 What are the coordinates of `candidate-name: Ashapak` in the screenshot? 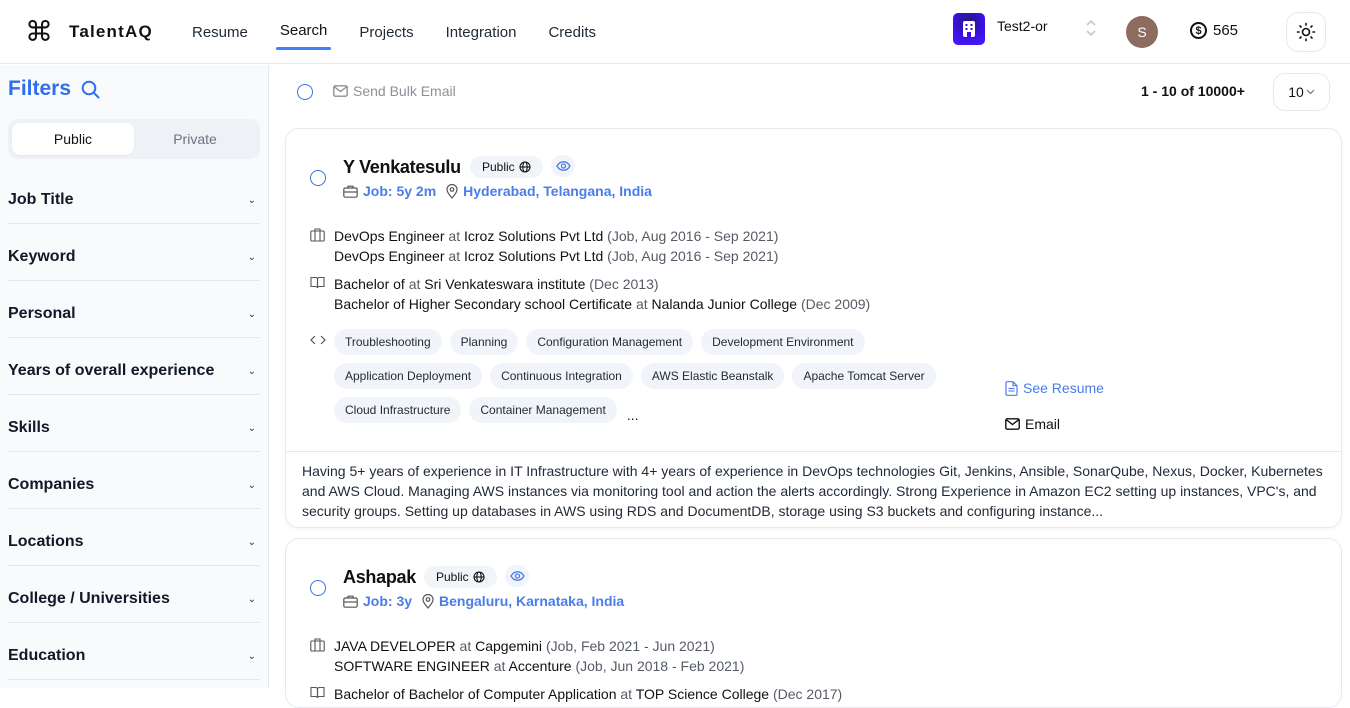 It's located at (379, 577).